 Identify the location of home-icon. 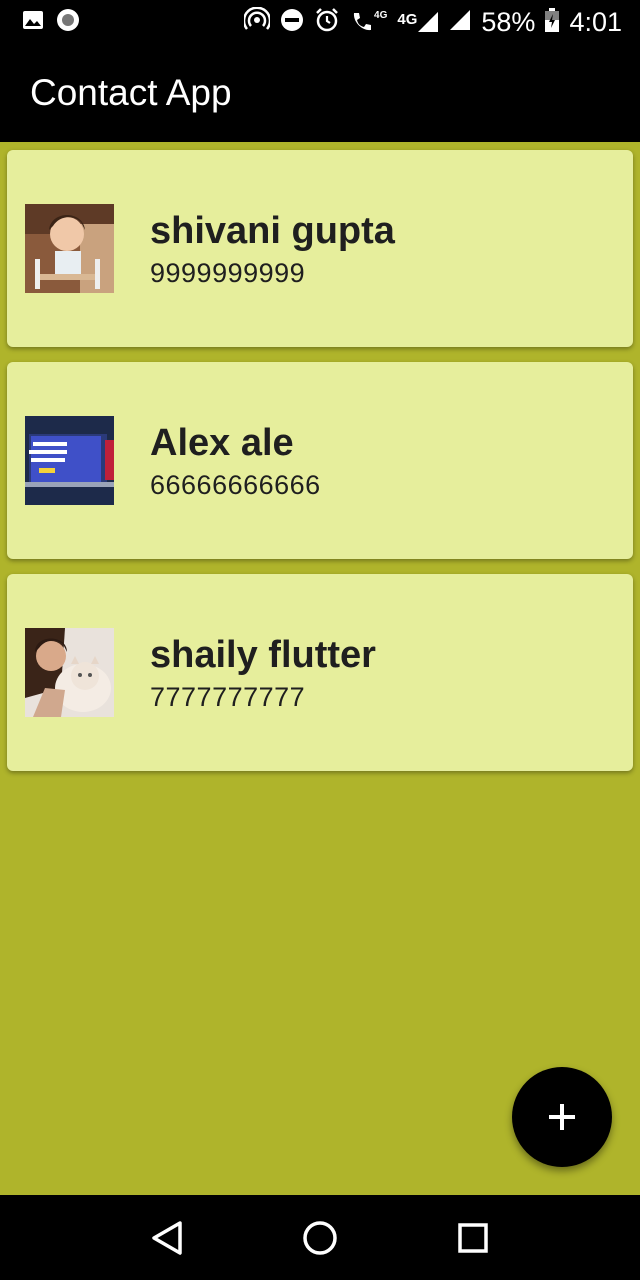
(320, 1237).